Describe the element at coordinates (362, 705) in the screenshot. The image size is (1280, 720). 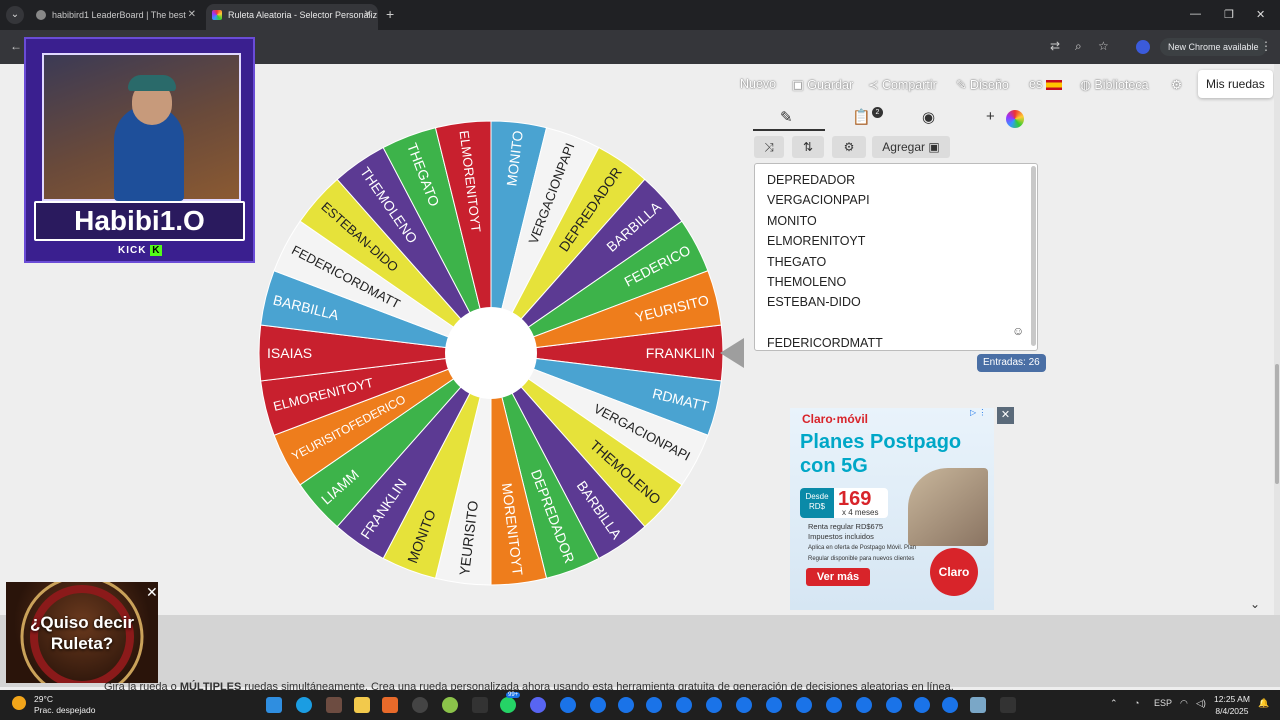
I see `file-explorer-icon` at that location.